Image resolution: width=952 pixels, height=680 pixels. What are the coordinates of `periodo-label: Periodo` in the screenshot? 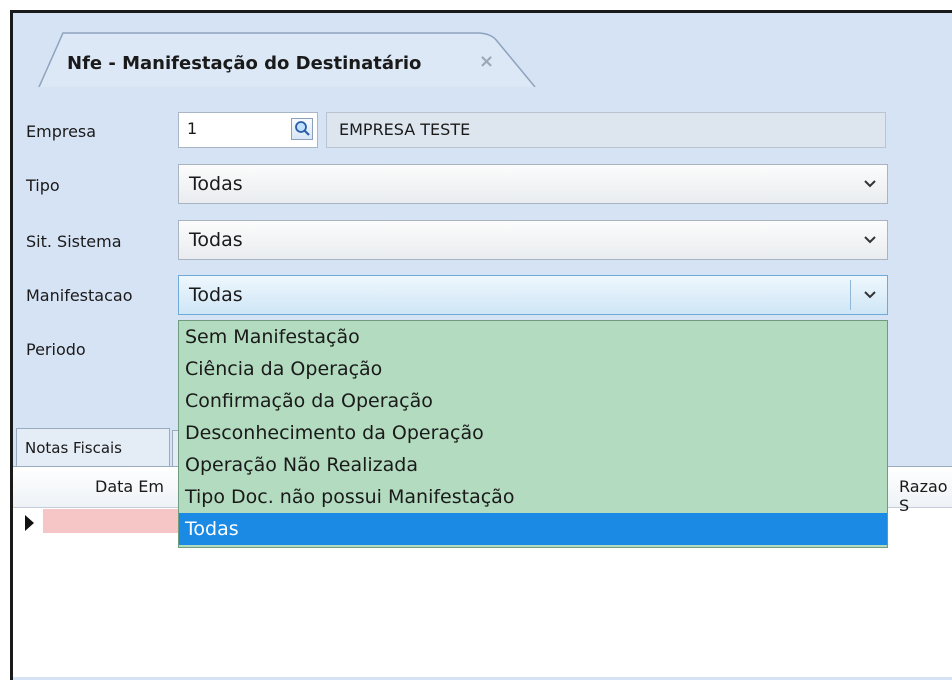 It's located at (56, 349).